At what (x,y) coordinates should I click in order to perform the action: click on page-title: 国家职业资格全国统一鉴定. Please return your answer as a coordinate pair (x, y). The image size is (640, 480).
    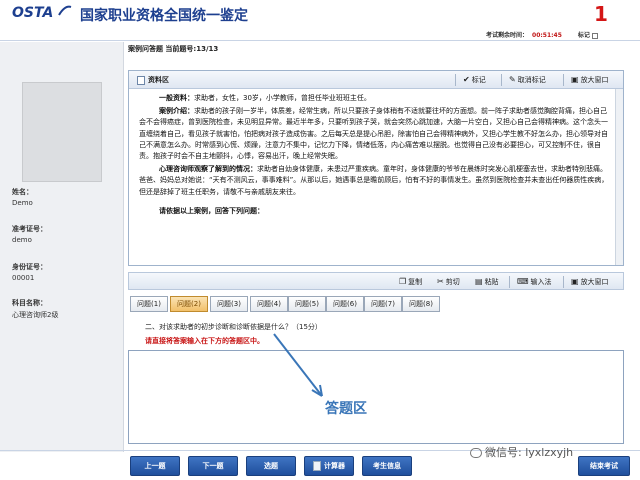
    Looking at the image, I should click on (164, 16).